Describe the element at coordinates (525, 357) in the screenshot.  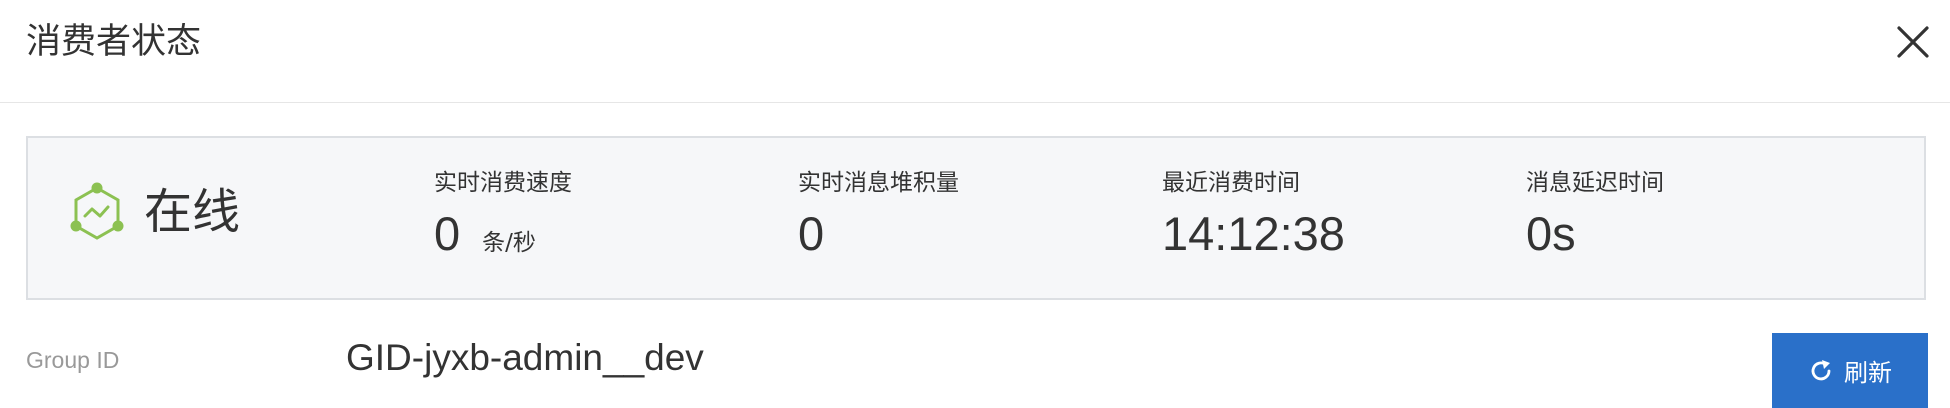
I see `group-id-value: GID-jyxb-admin__dev` at that location.